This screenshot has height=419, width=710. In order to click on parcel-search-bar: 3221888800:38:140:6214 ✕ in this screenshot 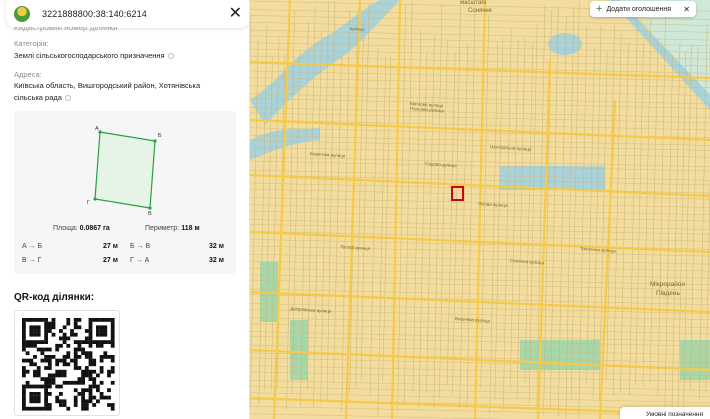, I will do `click(127, 14)`.